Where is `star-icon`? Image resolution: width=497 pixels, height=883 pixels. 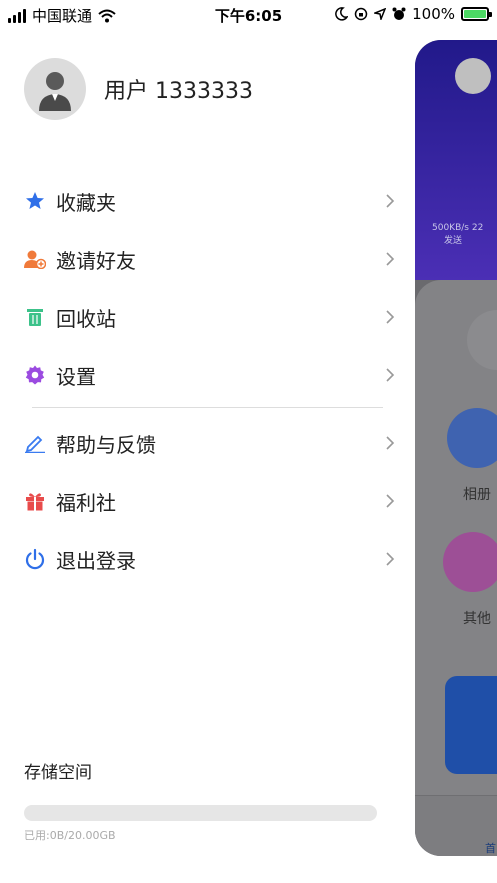
star-icon is located at coordinates (35, 201).